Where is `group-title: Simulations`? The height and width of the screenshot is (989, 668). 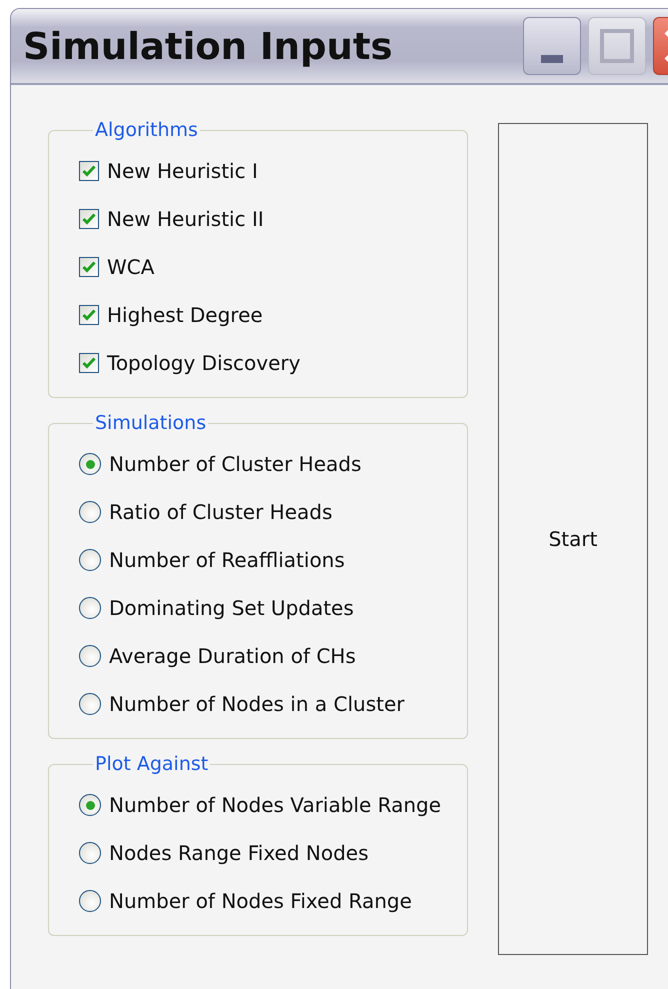 group-title: Simulations is located at coordinates (151, 423).